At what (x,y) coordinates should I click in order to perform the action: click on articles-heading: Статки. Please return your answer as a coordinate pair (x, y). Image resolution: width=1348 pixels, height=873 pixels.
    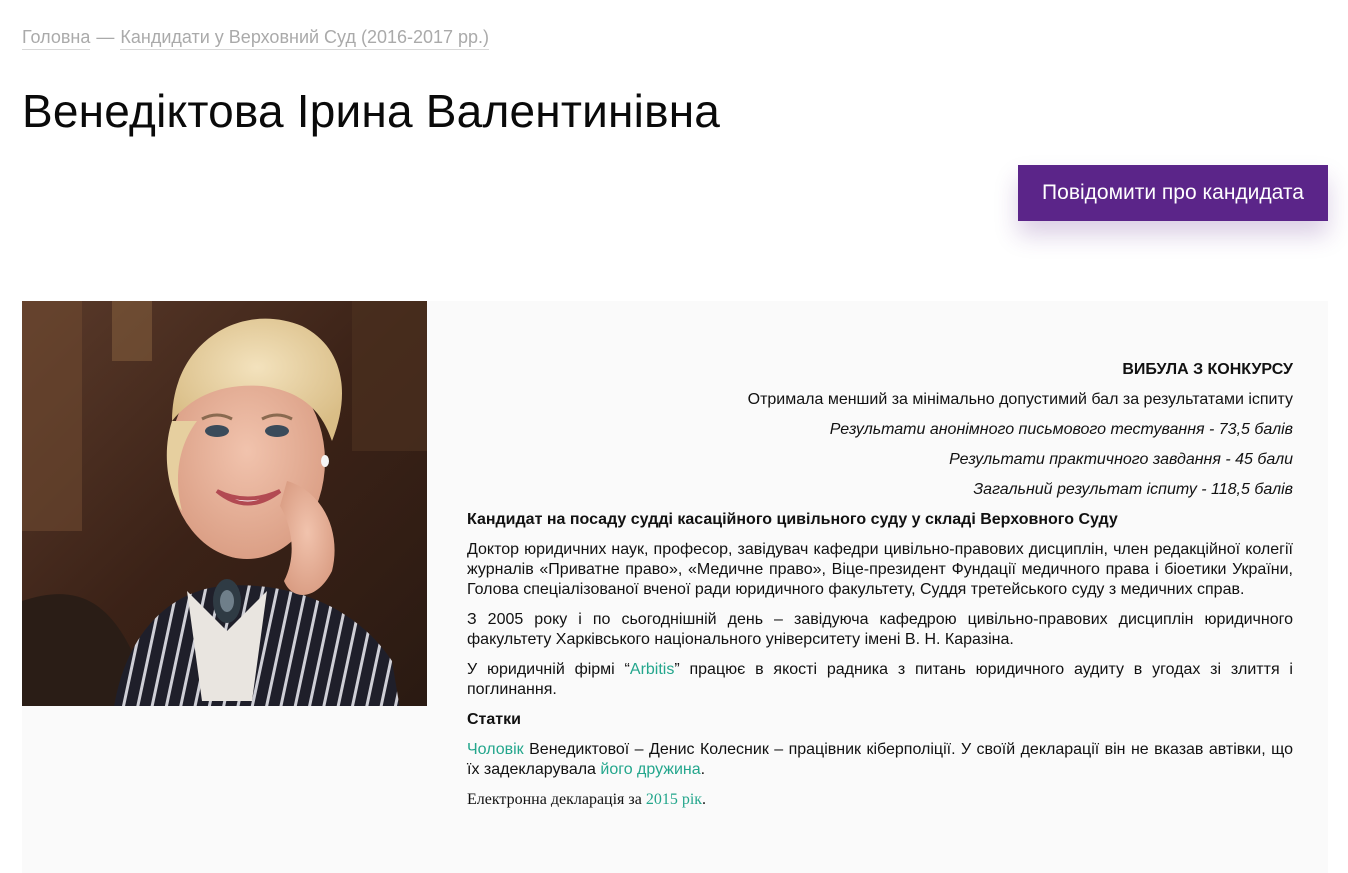
    Looking at the image, I should click on (494, 719).